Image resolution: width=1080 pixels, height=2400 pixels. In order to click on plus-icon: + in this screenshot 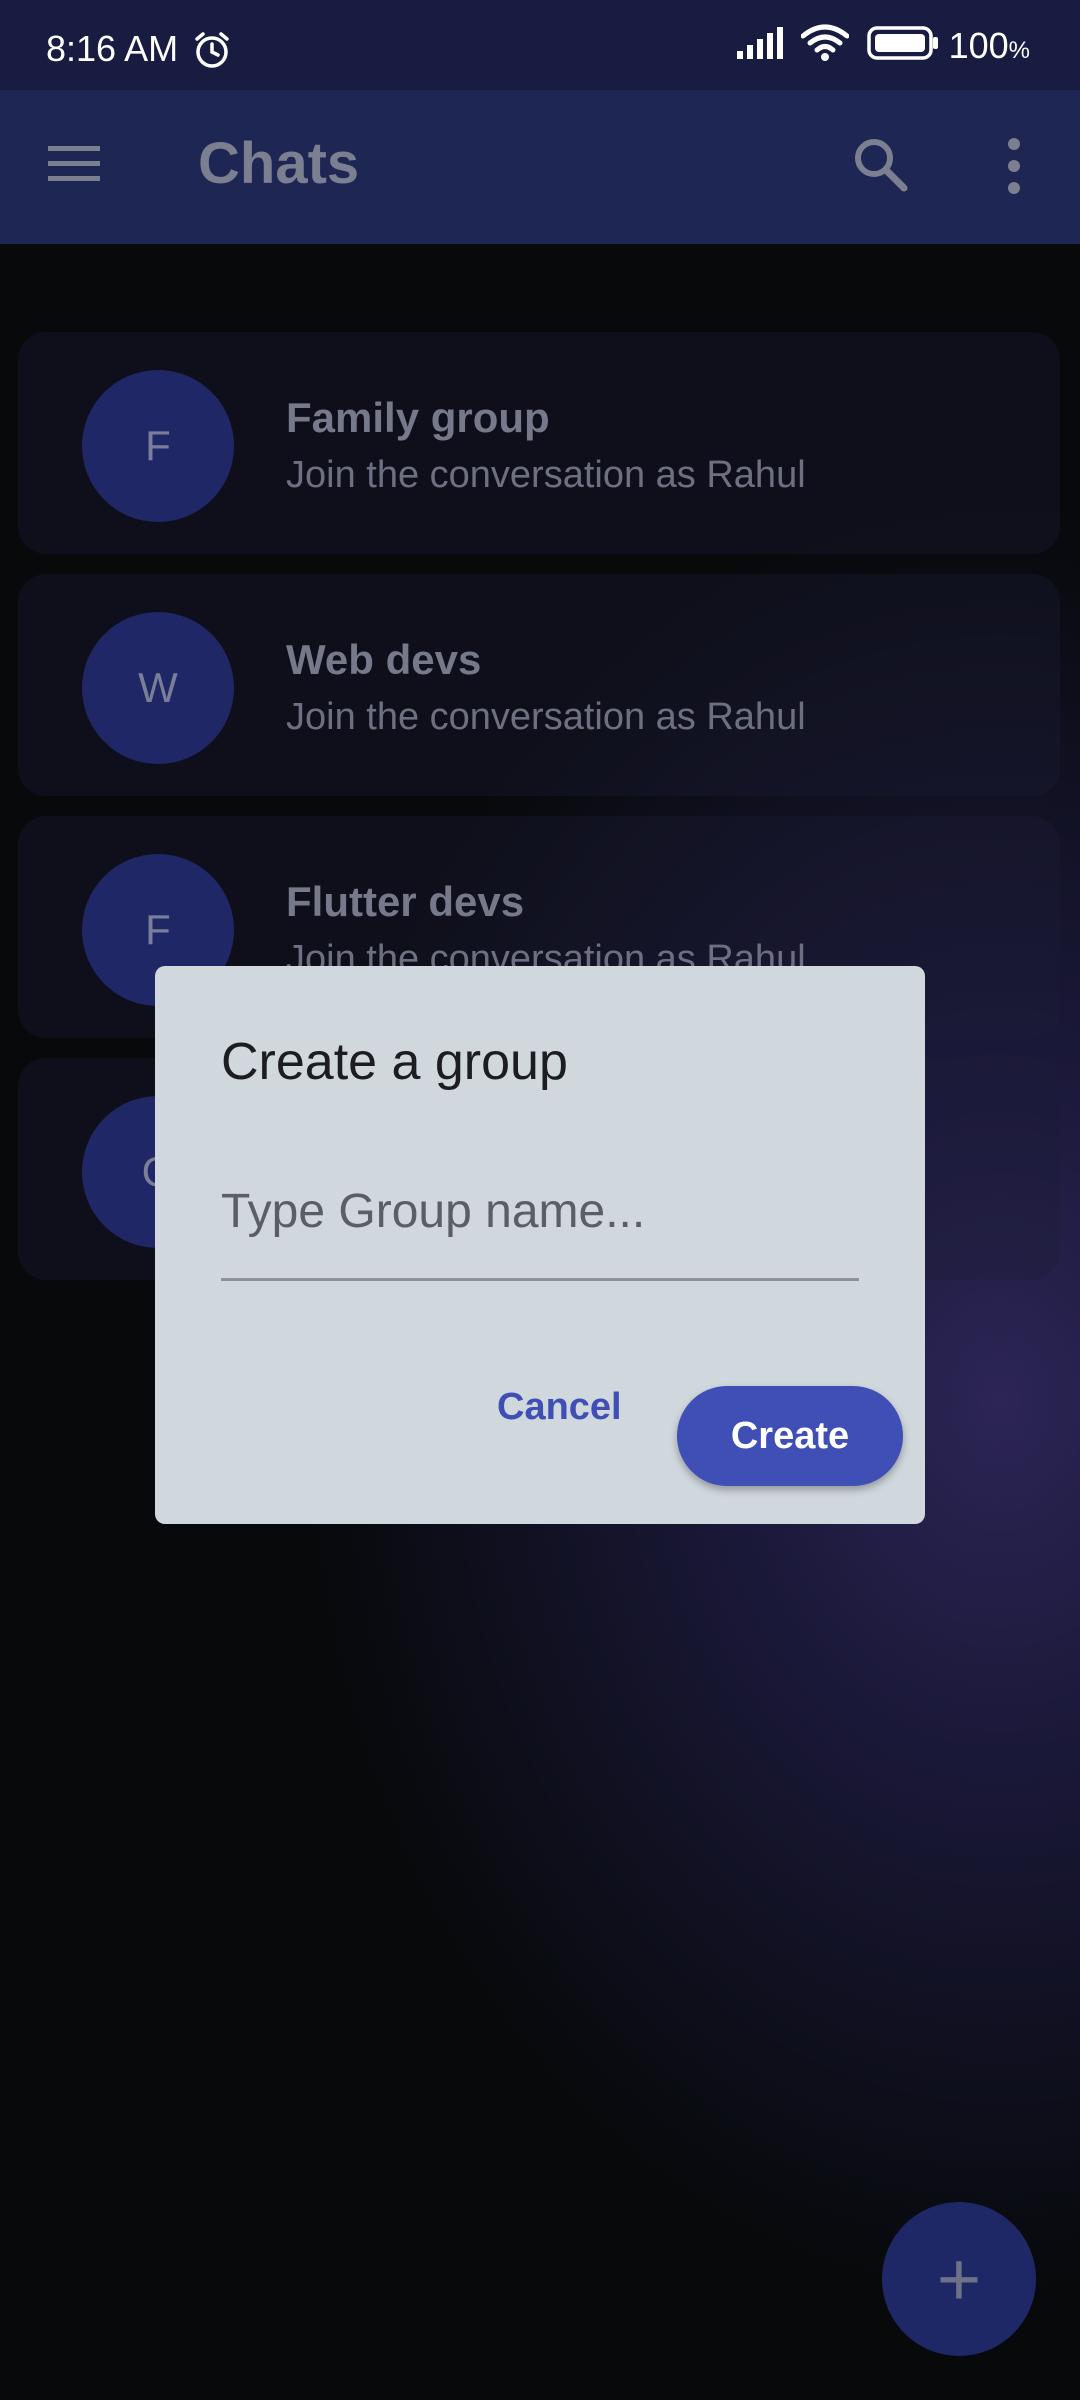, I will do `click(959, 2279)`.